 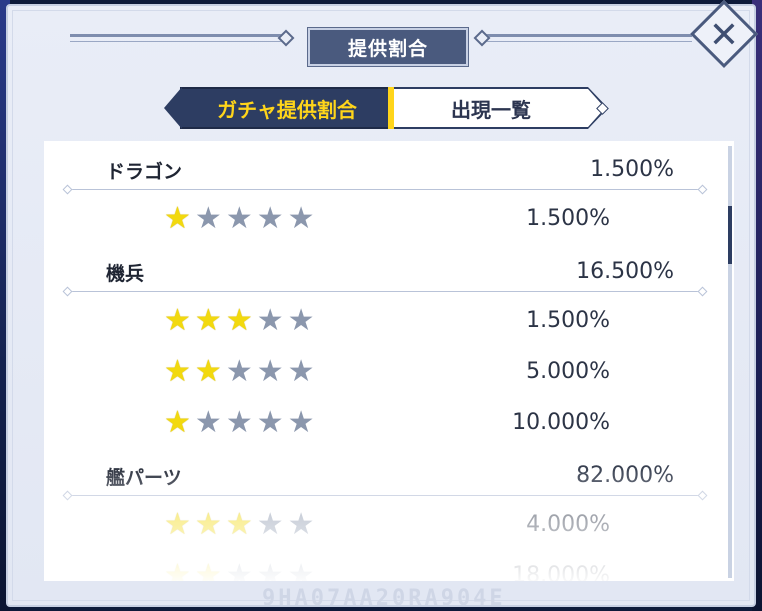 What do you see at coordinates (144, 478) in the screenshot?
I see `category-name: 艦パーツ` at bounding box center [144, 478].